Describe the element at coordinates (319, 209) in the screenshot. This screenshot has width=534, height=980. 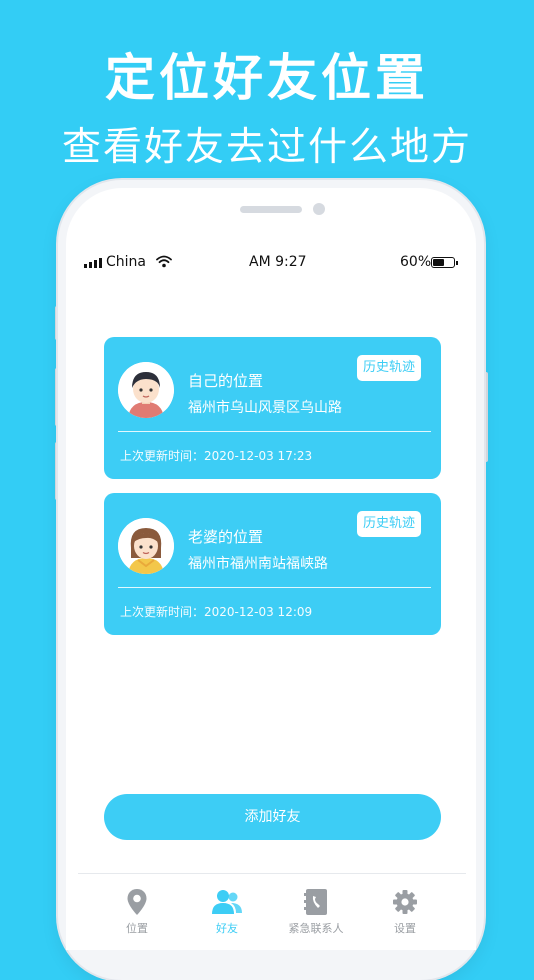
I see `phone-camera` at that location.